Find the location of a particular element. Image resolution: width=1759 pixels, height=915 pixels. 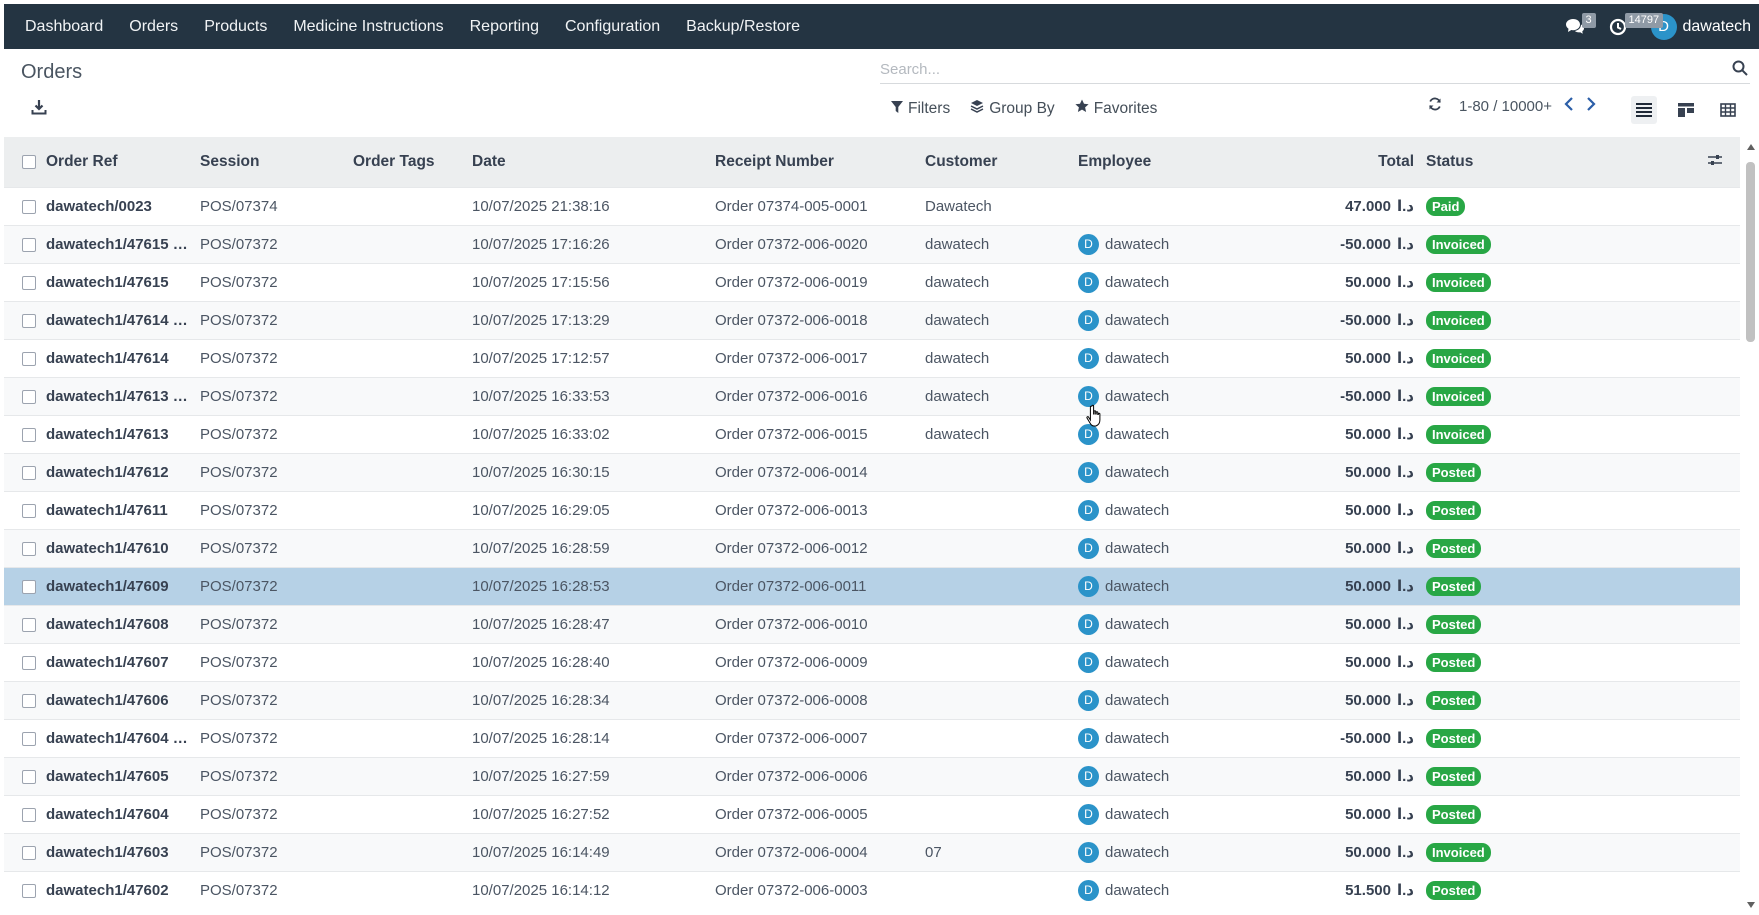

order-ref-cell: dawatech/0023 is located at coordinates (119, 205).